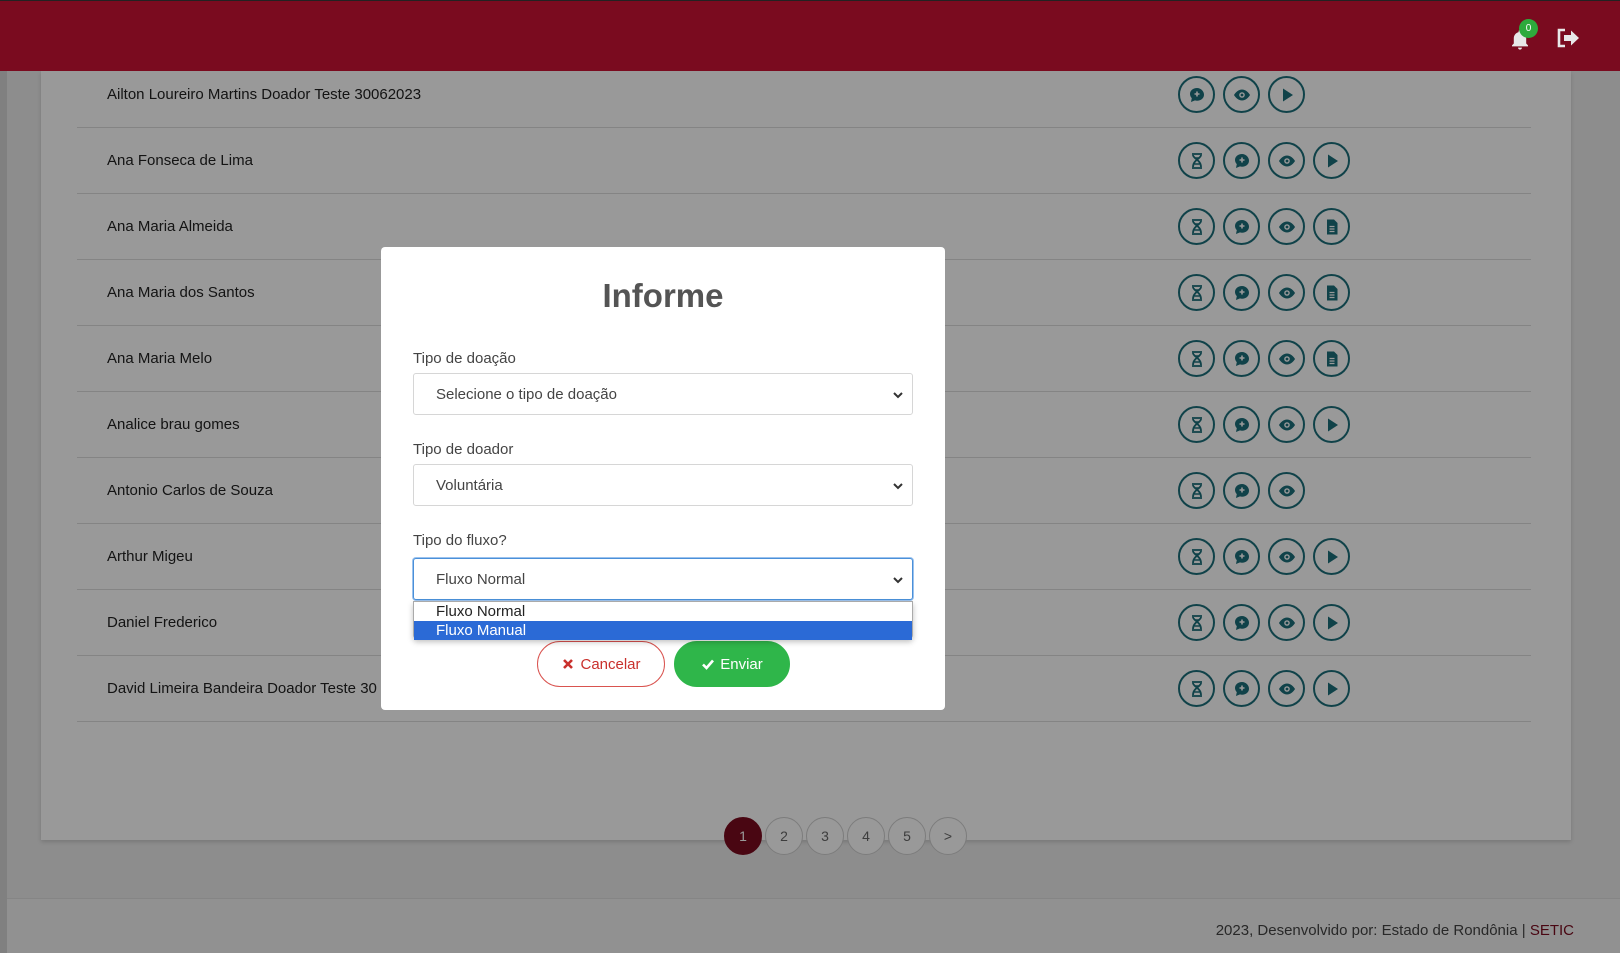 Image resolution: width=1620 pixels, height=953 pixels. What do you see at coordinates (568, 664) in the screenshot?
I see `x-icon` at bounding box center [568, 664].